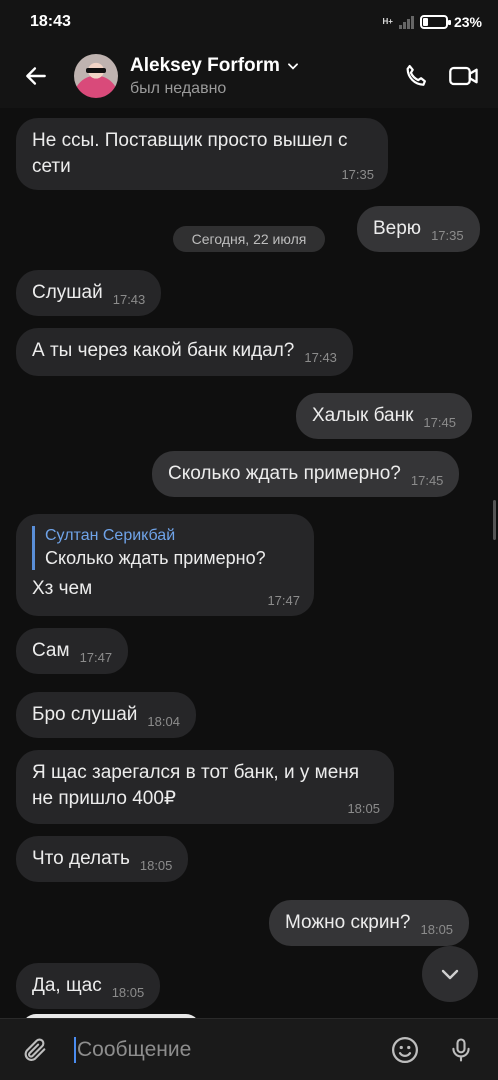  What do you see at coordinates (205, 65) in the screenshot?
I see `contact-name: Aleksey Forform` at bounding box center [205, 65].